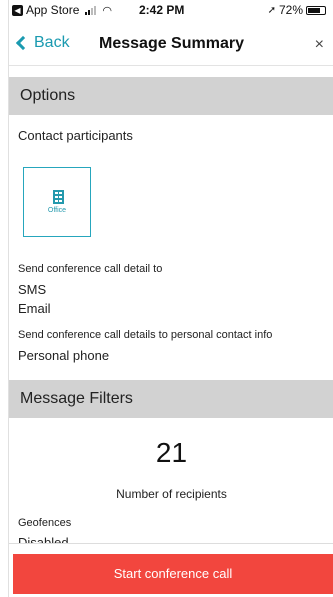 This screenshot has height=597, width=333. I want to click on location-icon: ➚, so click(271, 10).